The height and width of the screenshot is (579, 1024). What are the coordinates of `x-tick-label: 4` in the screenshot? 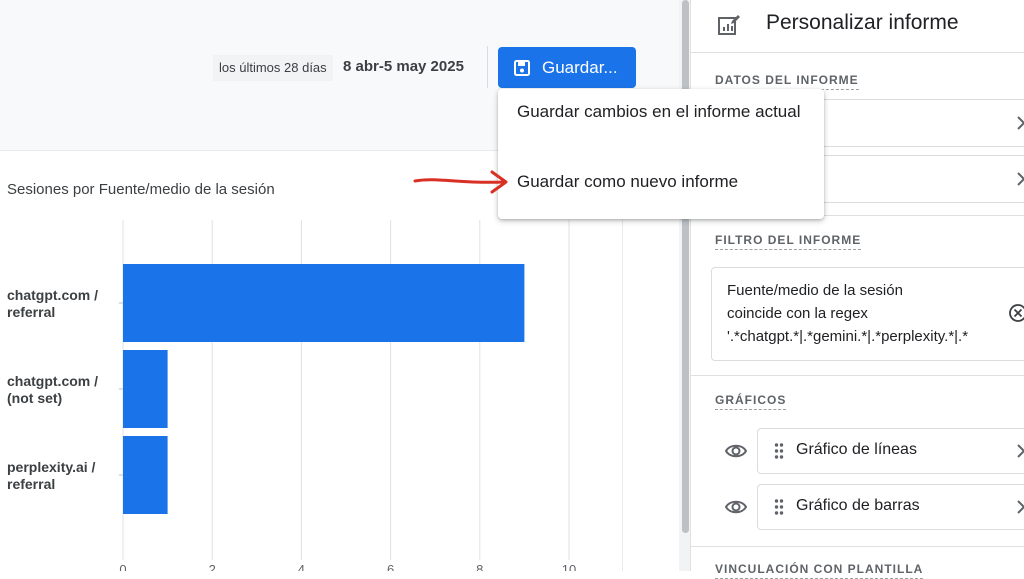 It's located at (301, 566).